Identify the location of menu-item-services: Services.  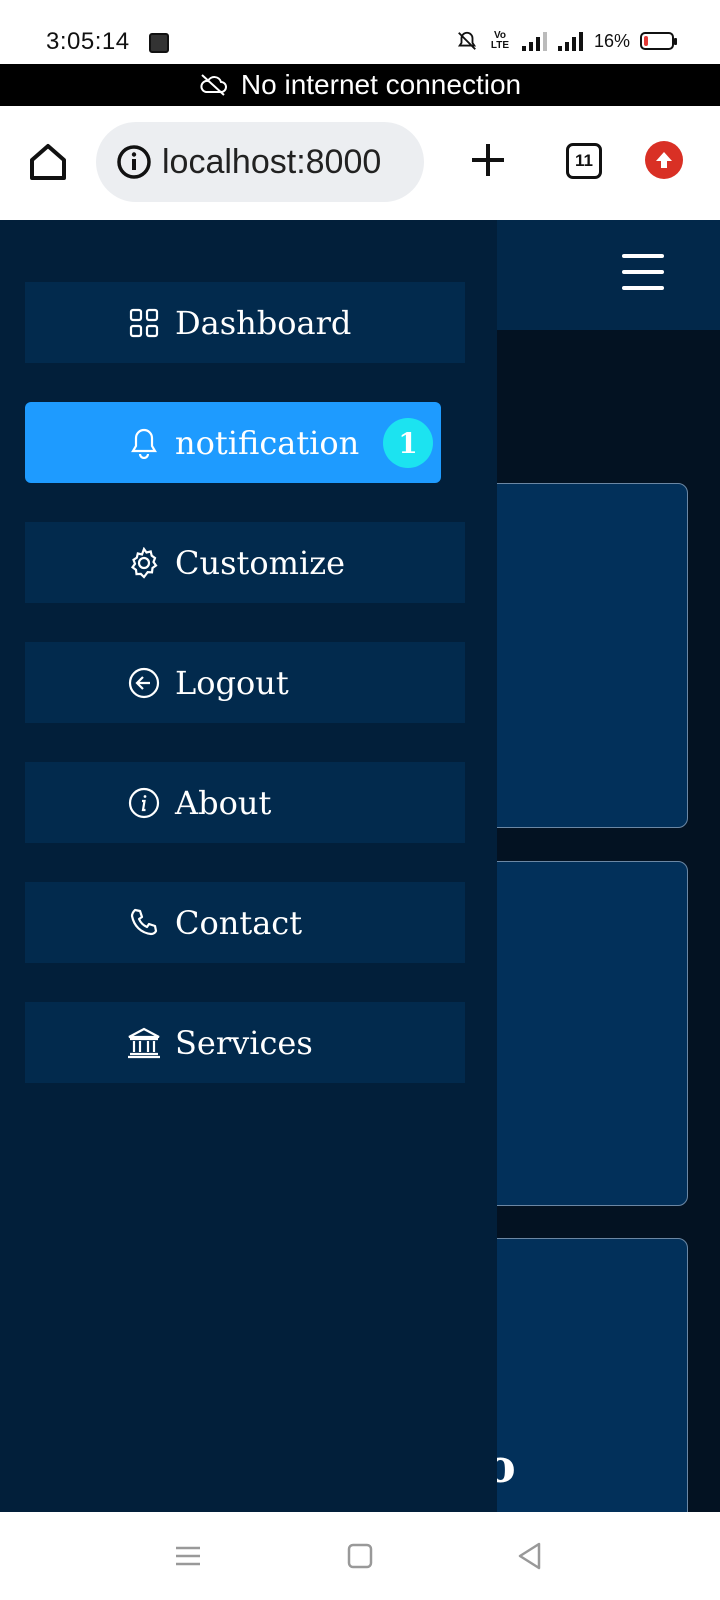
(245, 1042).